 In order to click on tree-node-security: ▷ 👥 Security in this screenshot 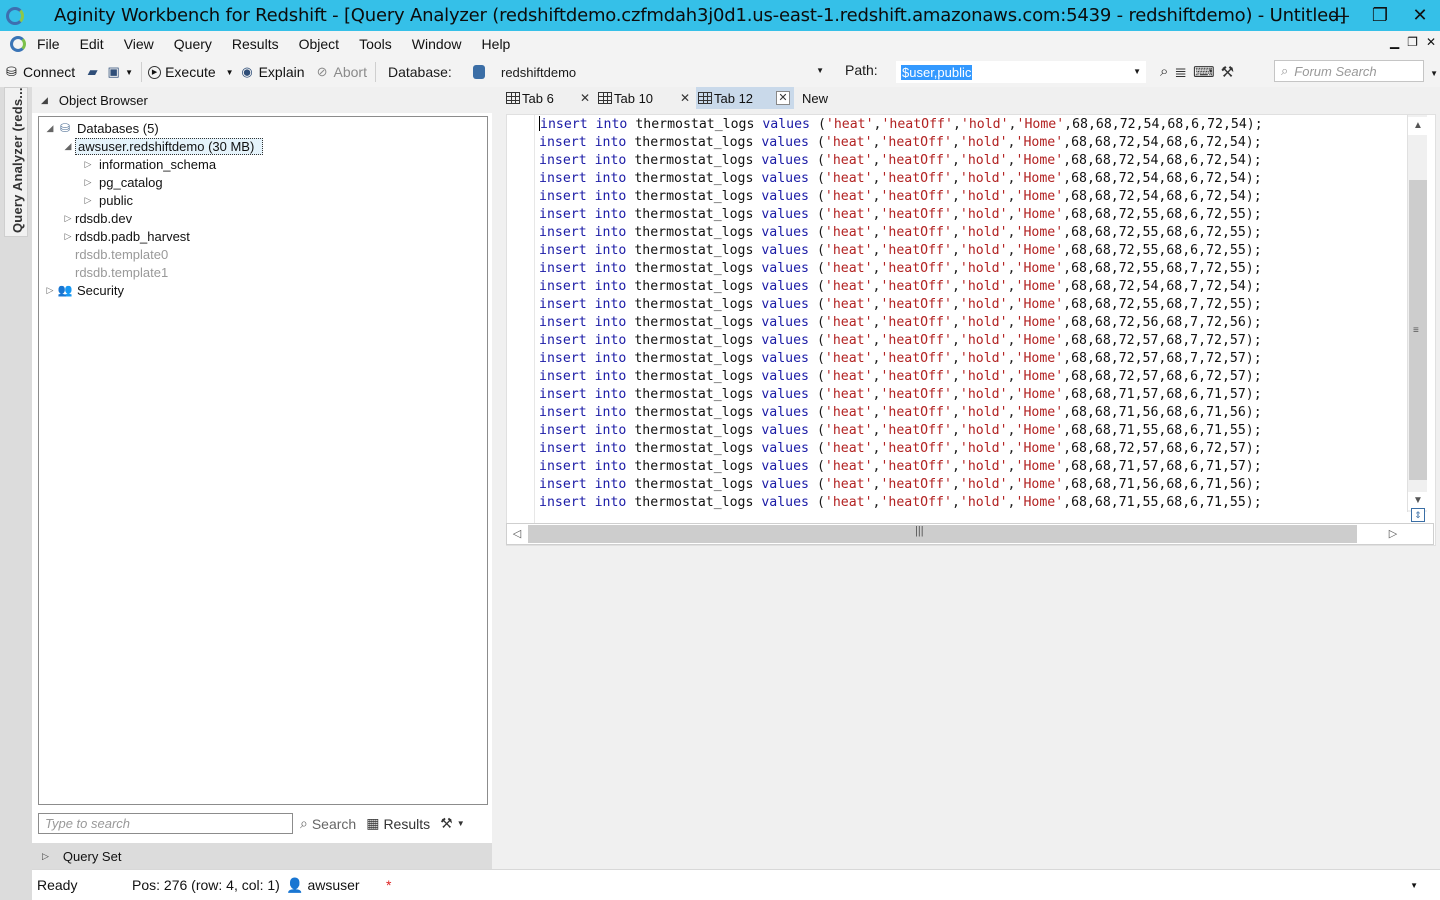, I will do `click(83, 290)`.